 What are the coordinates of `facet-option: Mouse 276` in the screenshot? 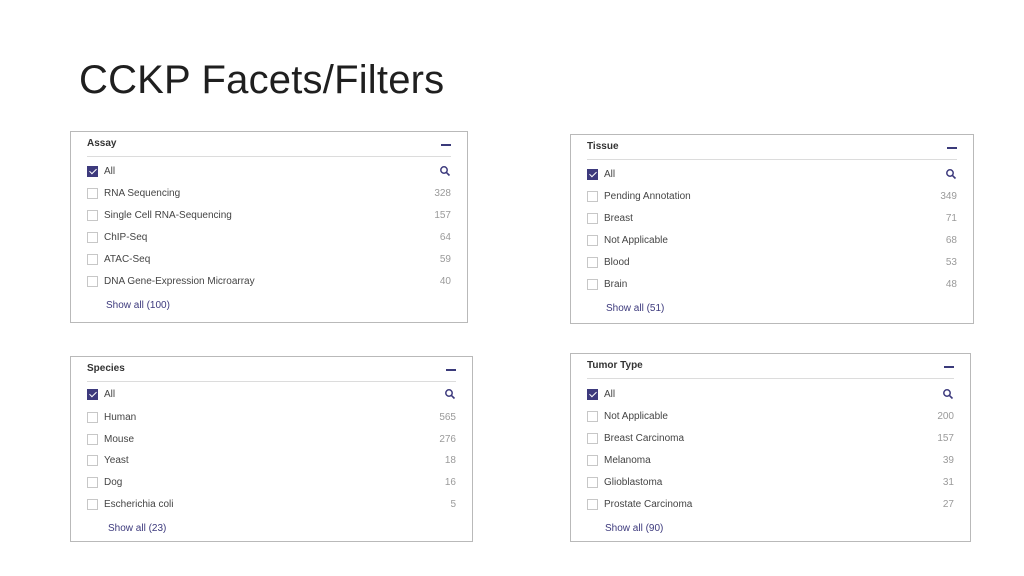 It's located at (271, 440).